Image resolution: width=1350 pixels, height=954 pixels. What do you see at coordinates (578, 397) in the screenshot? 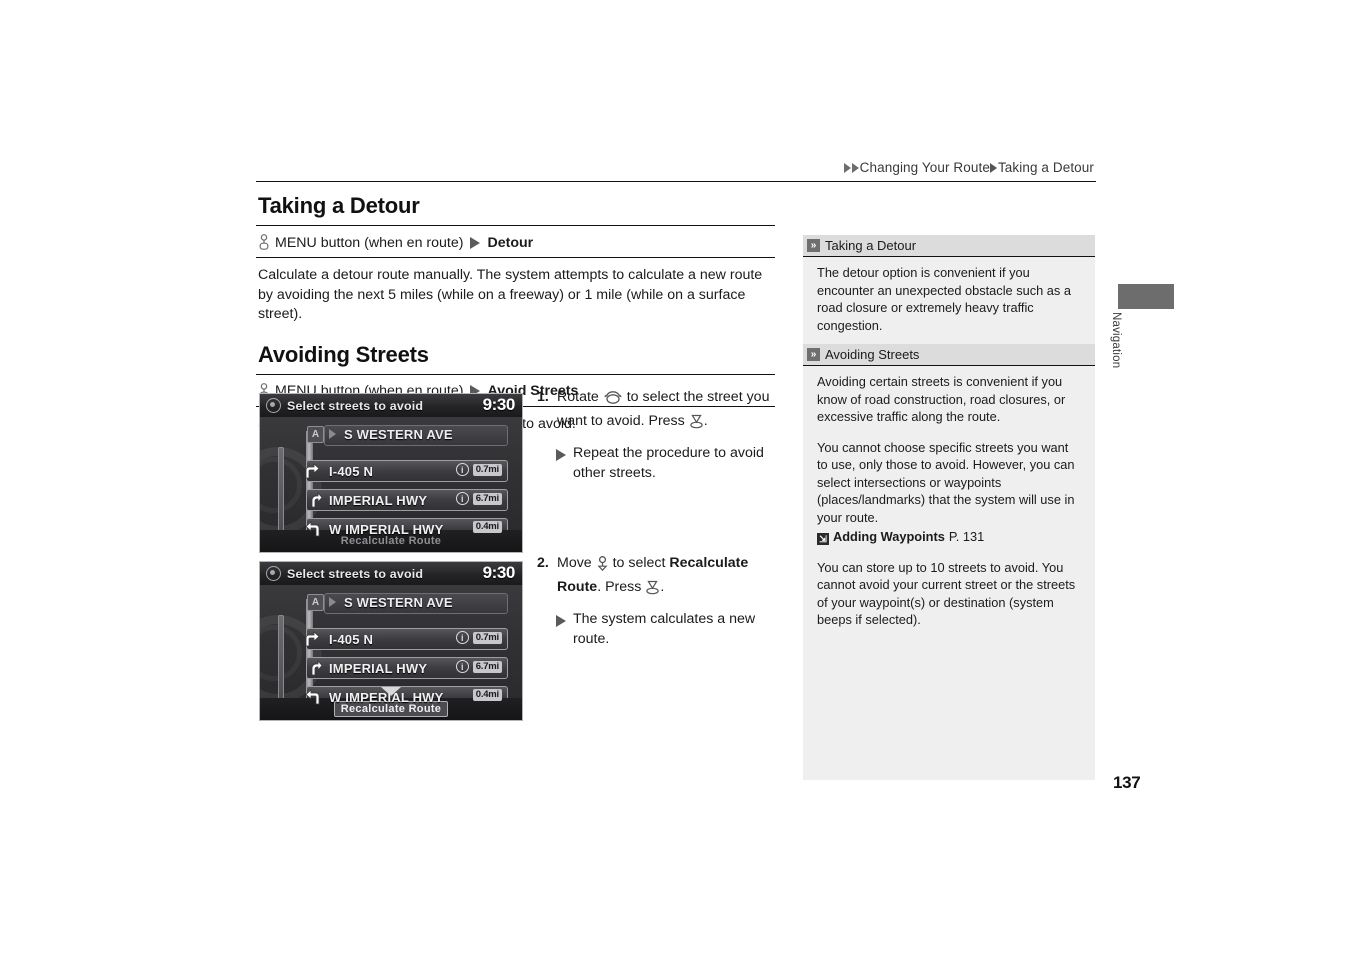
I see `step-text-lead: Rotate` at bounding box center [578, 397].